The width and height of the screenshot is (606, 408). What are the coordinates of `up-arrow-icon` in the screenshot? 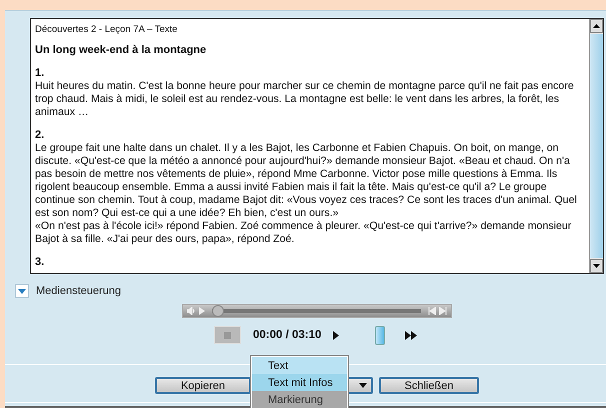 It's located at (596, 26).